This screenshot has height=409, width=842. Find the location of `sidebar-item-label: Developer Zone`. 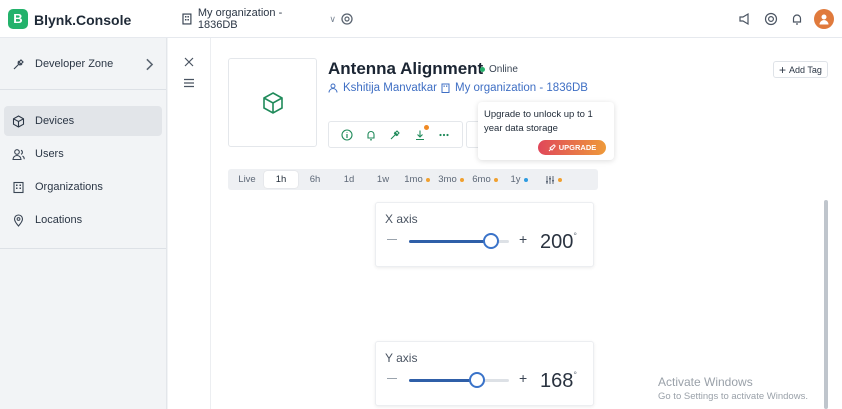

sidebar-item-label: Developer Zone is located at coordinates (74, 64).